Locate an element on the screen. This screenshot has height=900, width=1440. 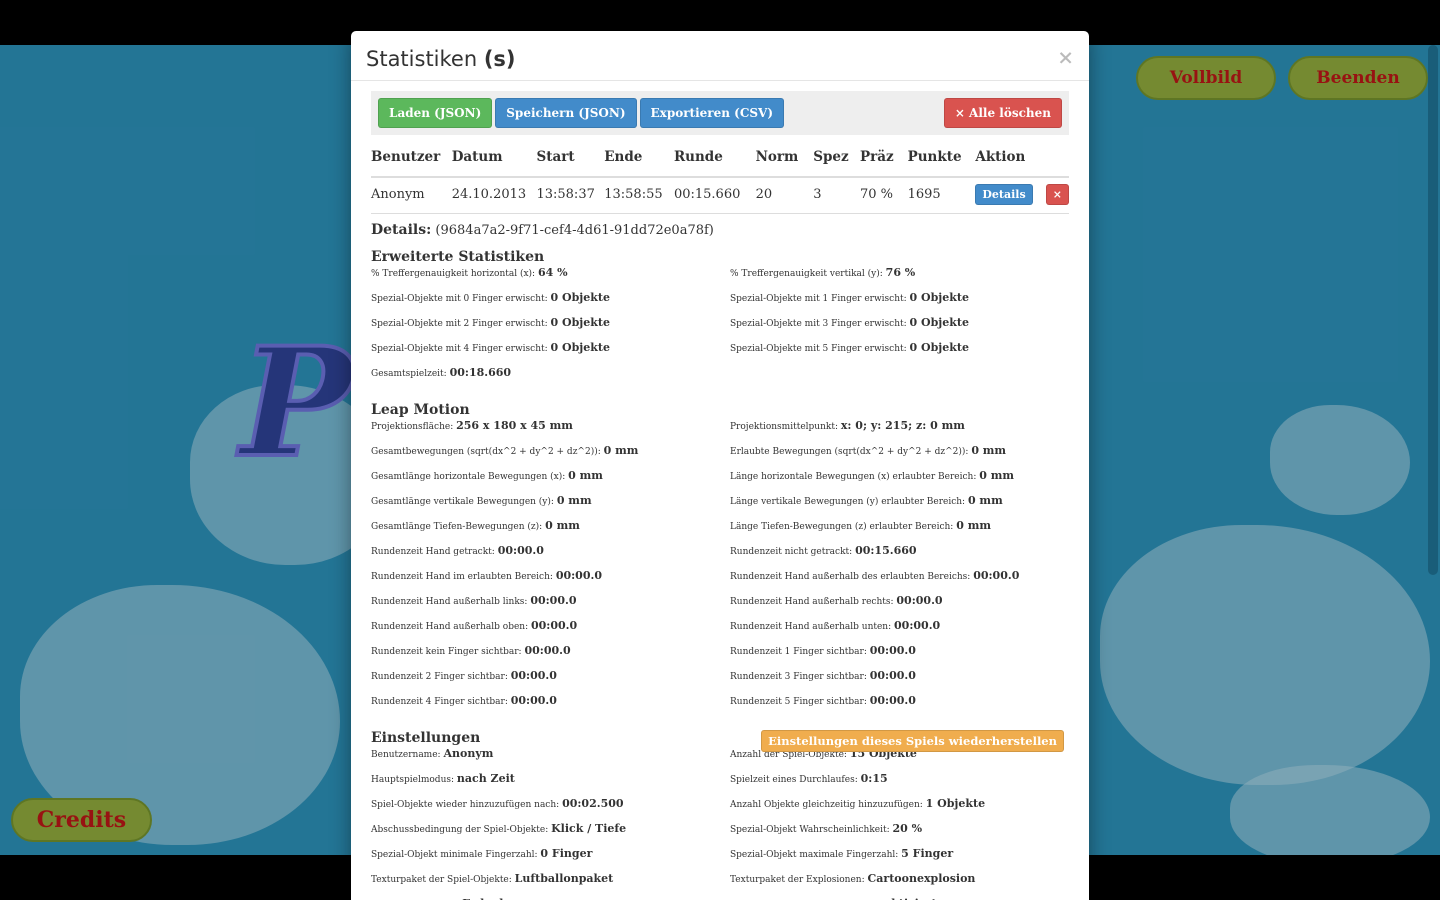
stat-item: Gesamtlänge Tiefen-Bewegungen (z): 0 mm is located at coordinates (550, 531).